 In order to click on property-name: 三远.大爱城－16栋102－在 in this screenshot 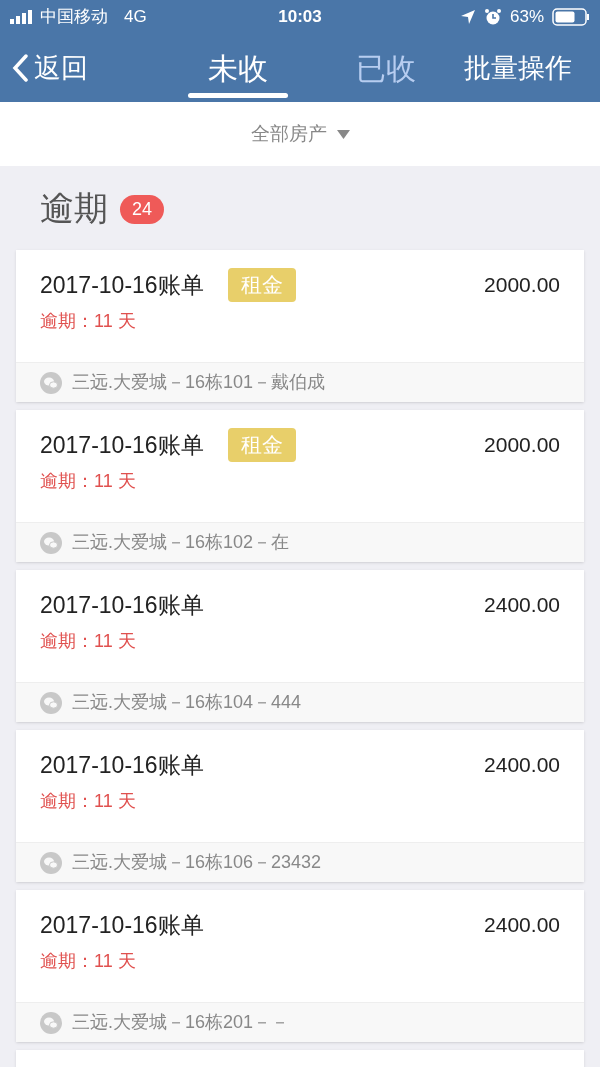, I will do `click(181, 542)`.